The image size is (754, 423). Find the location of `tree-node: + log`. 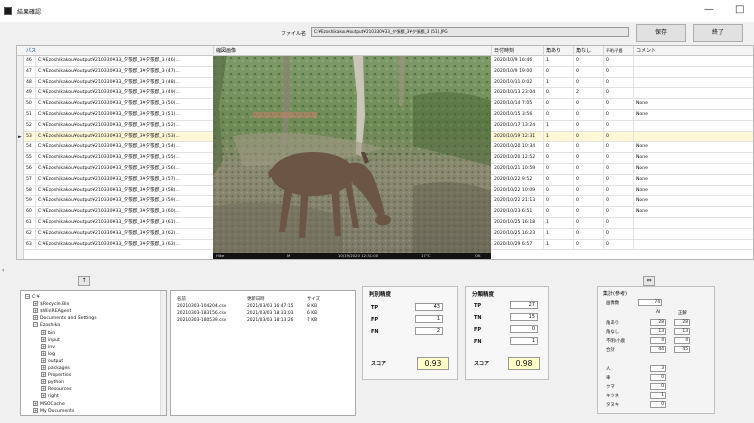

tree-node: + log is located at coordinates (48, 353).